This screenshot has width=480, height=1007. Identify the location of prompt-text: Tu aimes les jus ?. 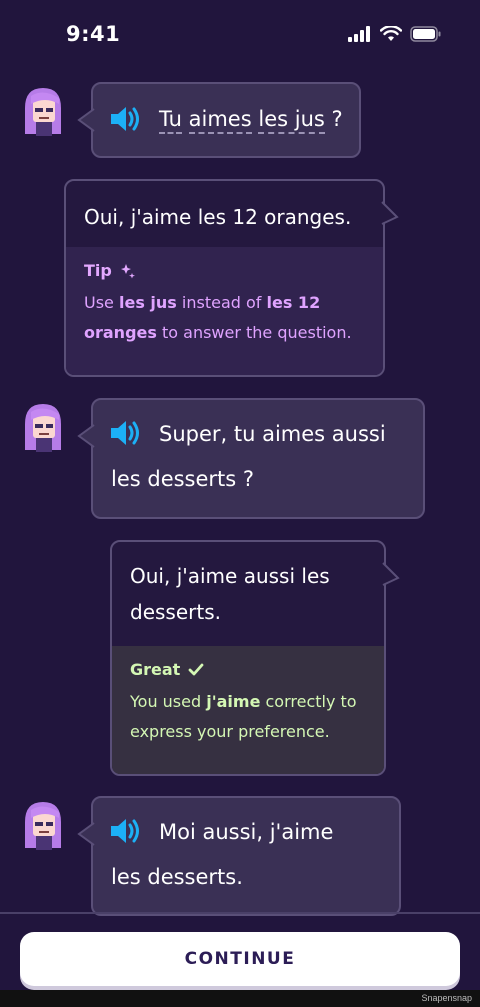
(251, 119).